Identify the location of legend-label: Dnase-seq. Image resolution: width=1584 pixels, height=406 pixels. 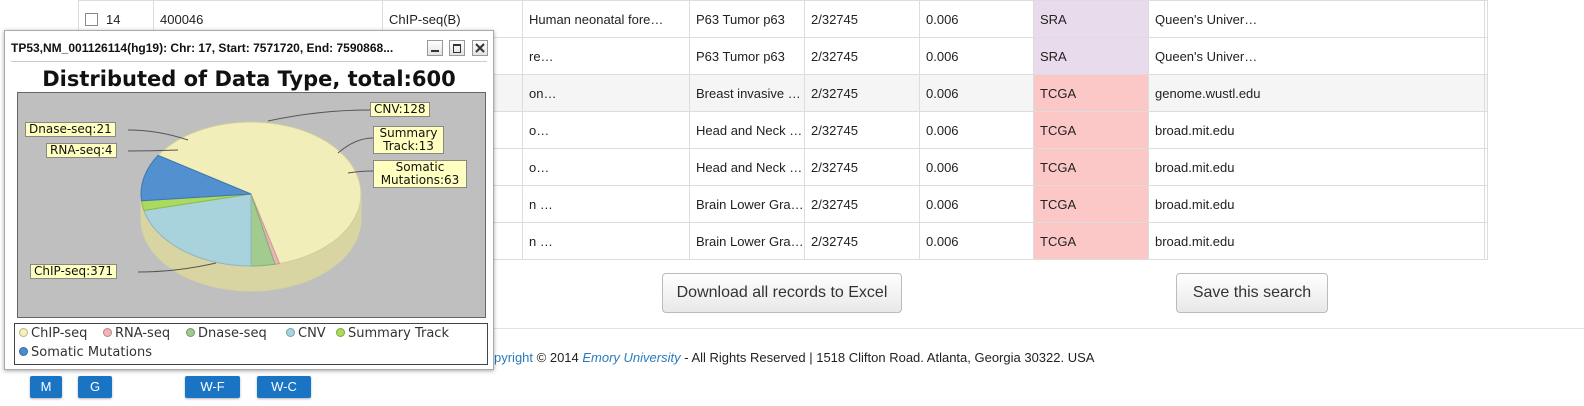
(232, 333).